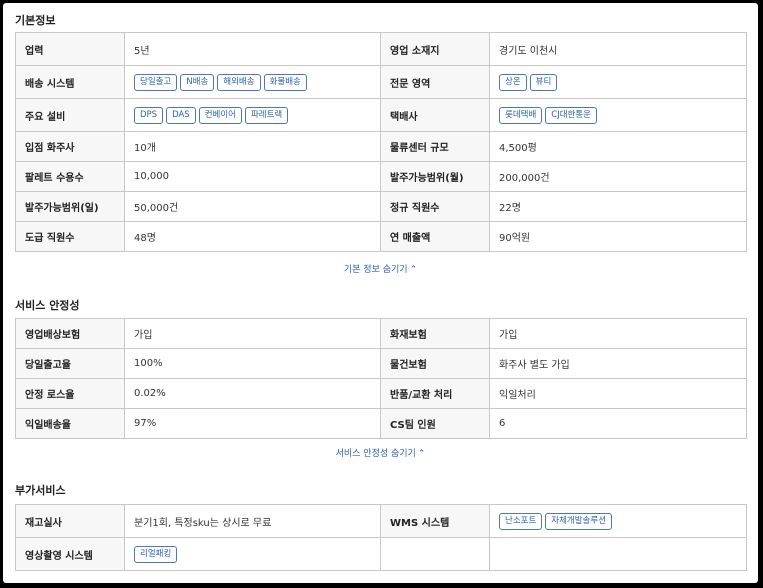  I want to click on table-row: 도급 직원수 48명 연 매출액 90억원, so click(381, 236).